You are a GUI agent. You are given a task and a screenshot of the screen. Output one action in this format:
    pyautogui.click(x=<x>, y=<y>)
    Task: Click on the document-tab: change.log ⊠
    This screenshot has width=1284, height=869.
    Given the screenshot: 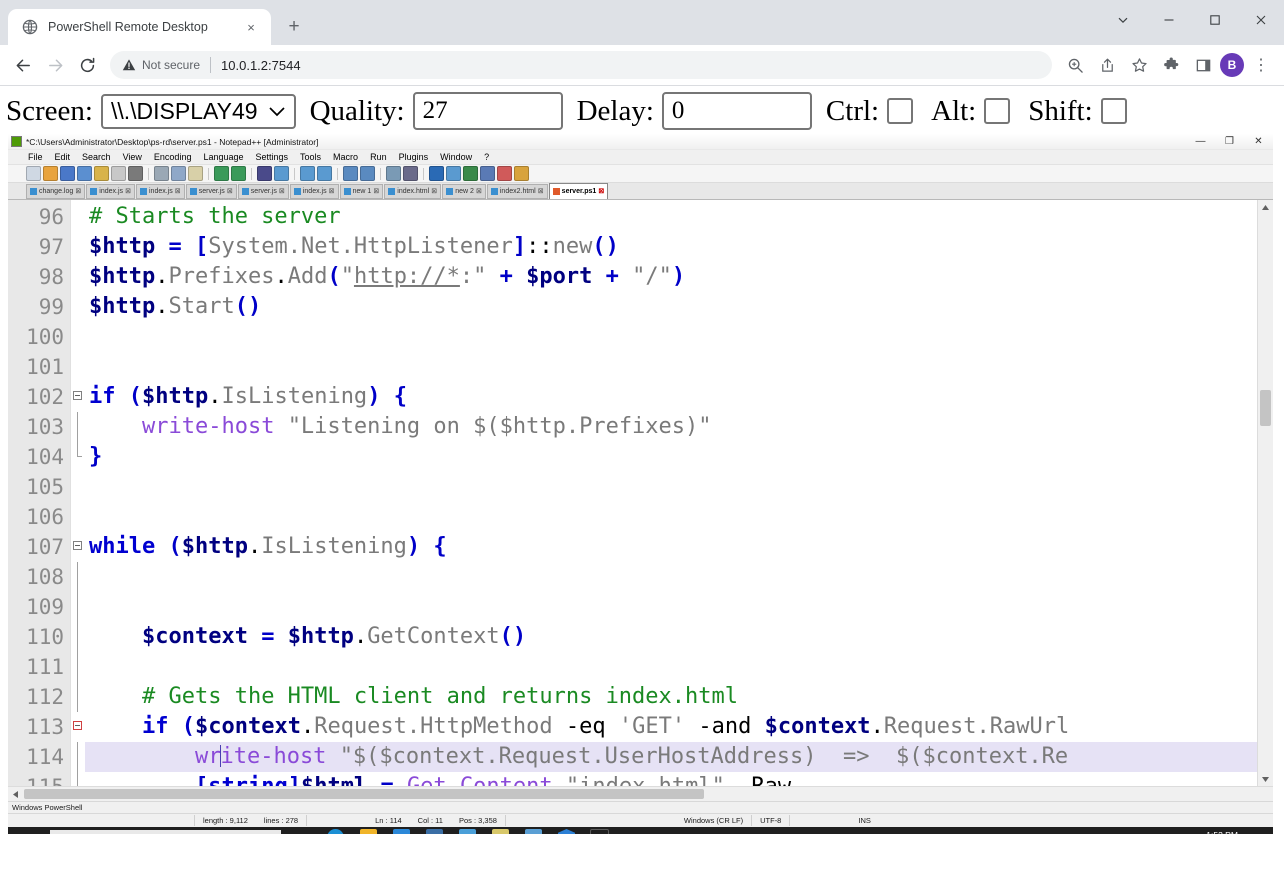 What is the action you would take?
    pyautogui.click(x=56, y=191)
    